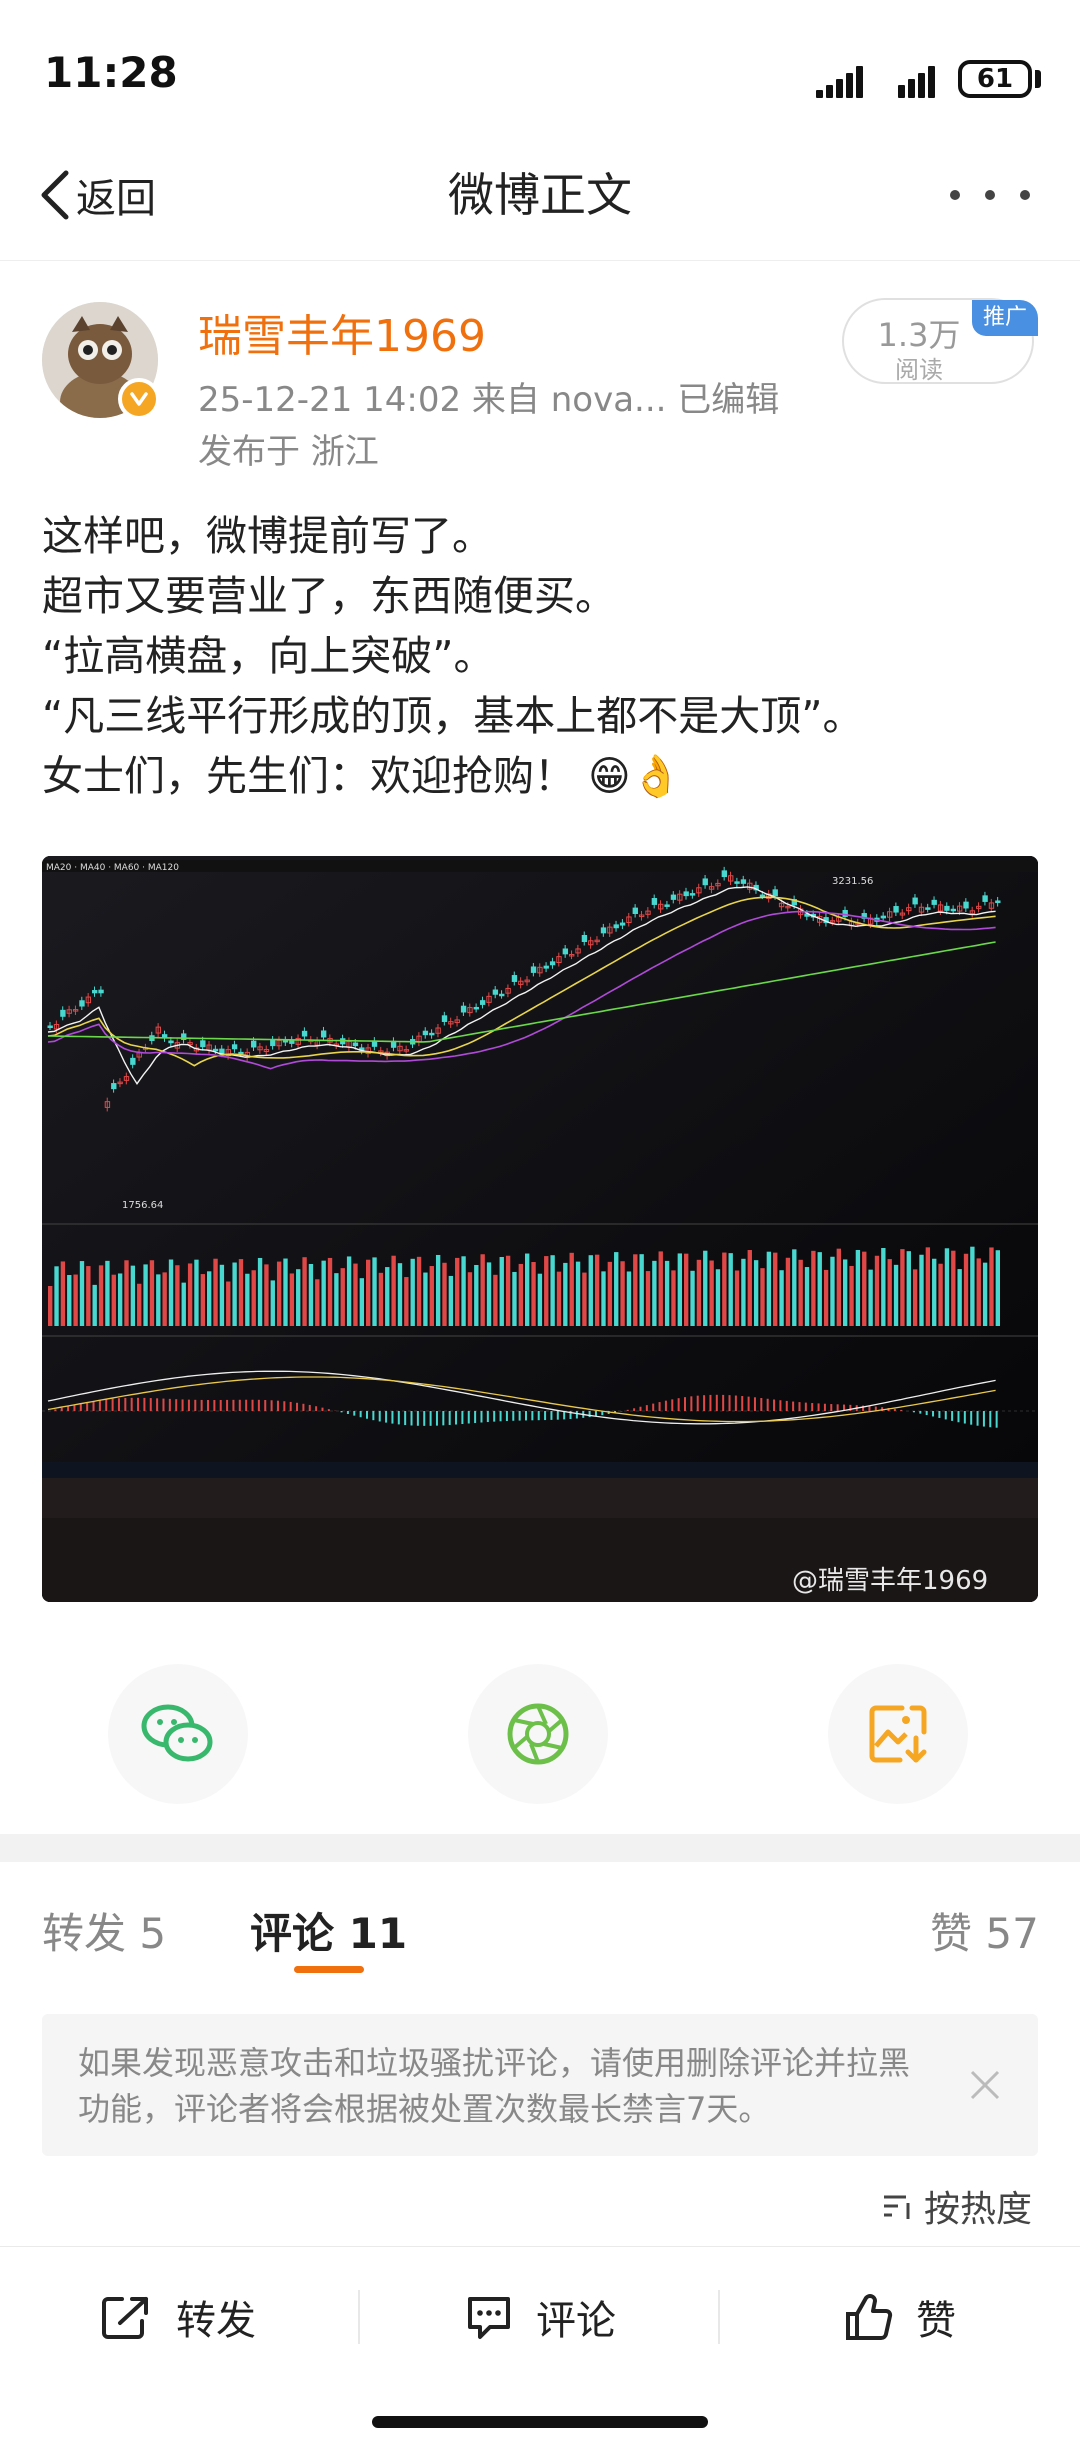 This screenshot has width=1080, height=2449. Describe the element at coordinates (328, 1930) in the screenshot. I see `tab-comments: 评论 11` at that location.